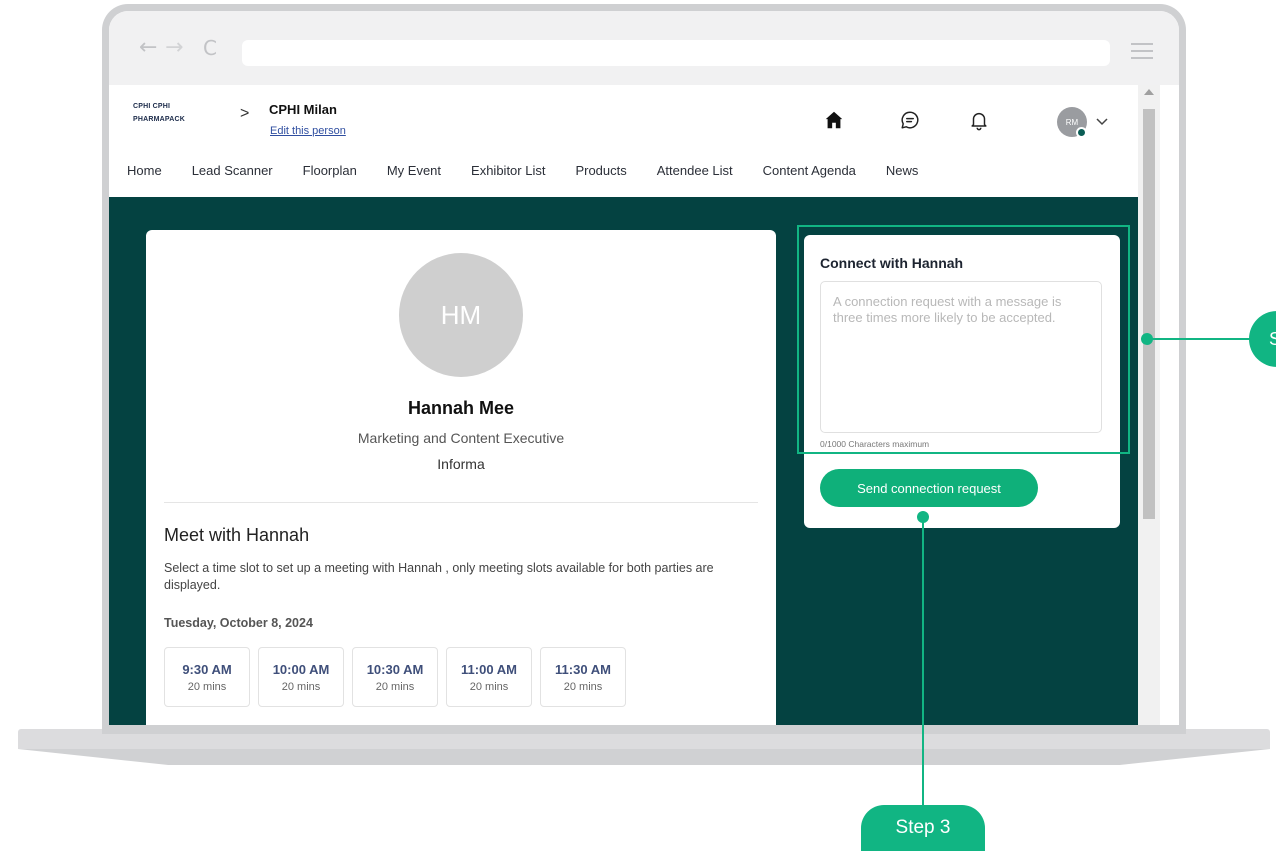  I want to click on time-slot: 9:30 AM 20 mins, so click(207, 677).